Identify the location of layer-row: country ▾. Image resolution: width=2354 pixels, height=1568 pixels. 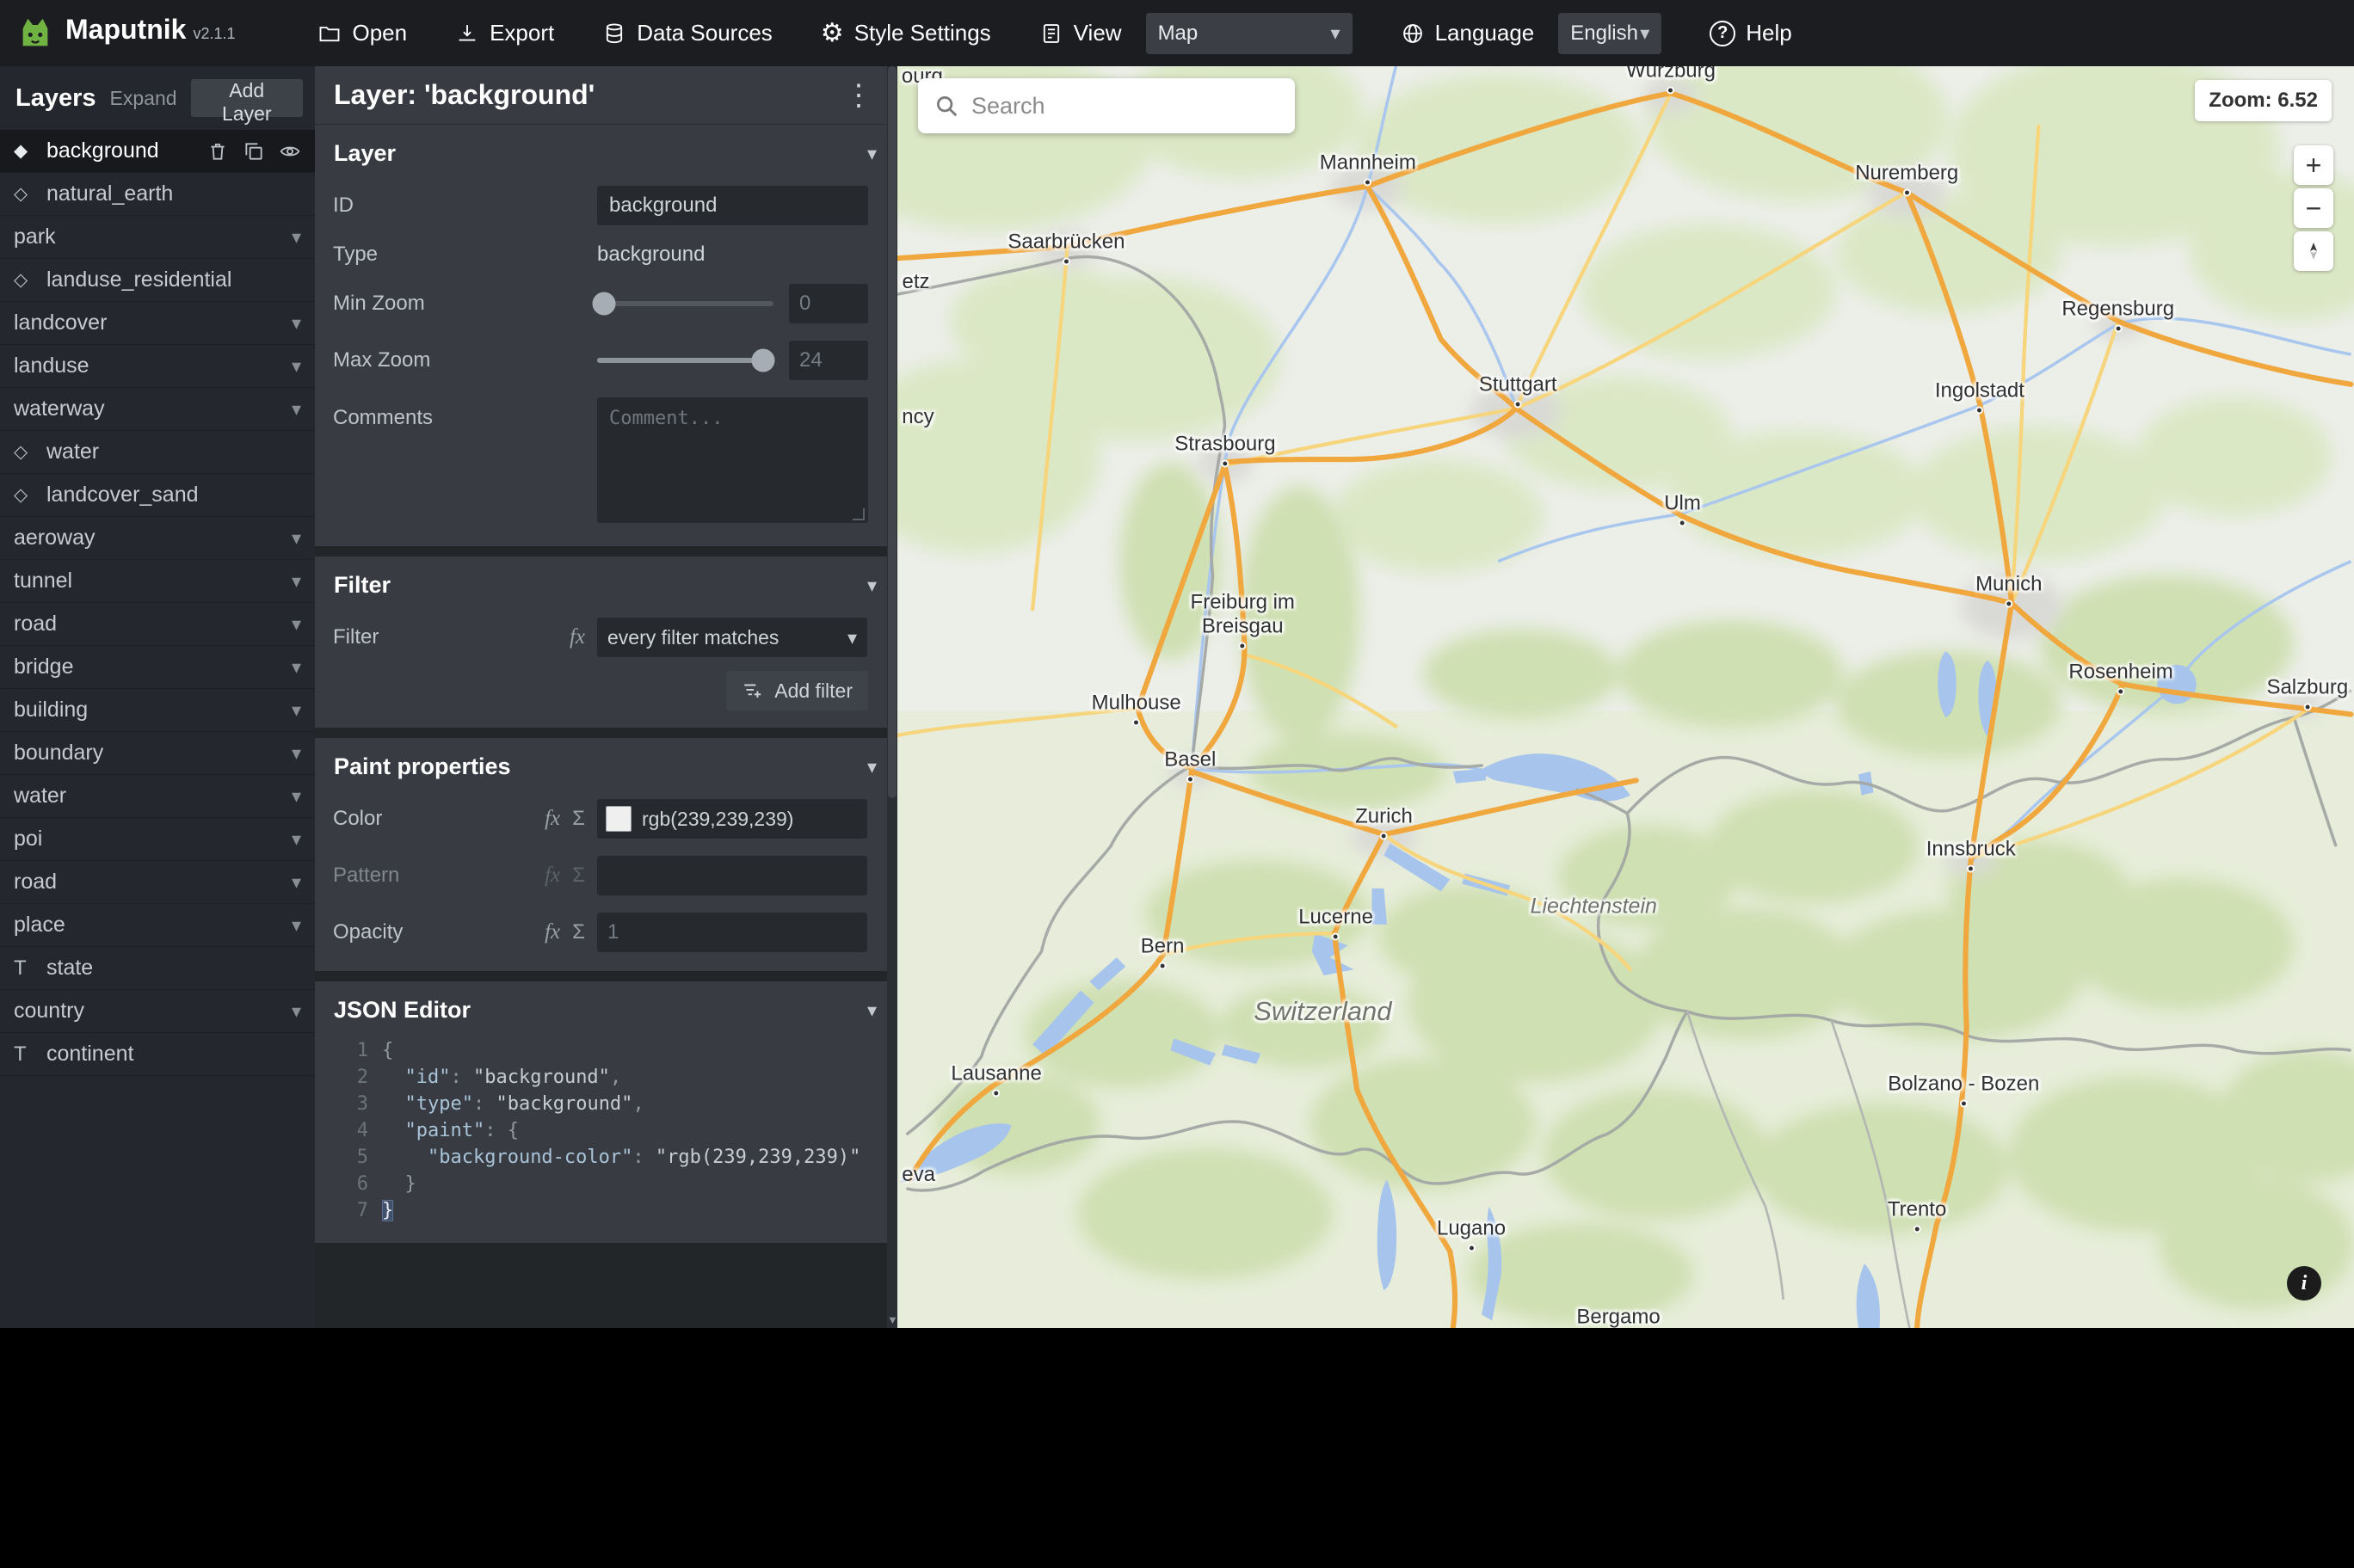
(157, 1011).